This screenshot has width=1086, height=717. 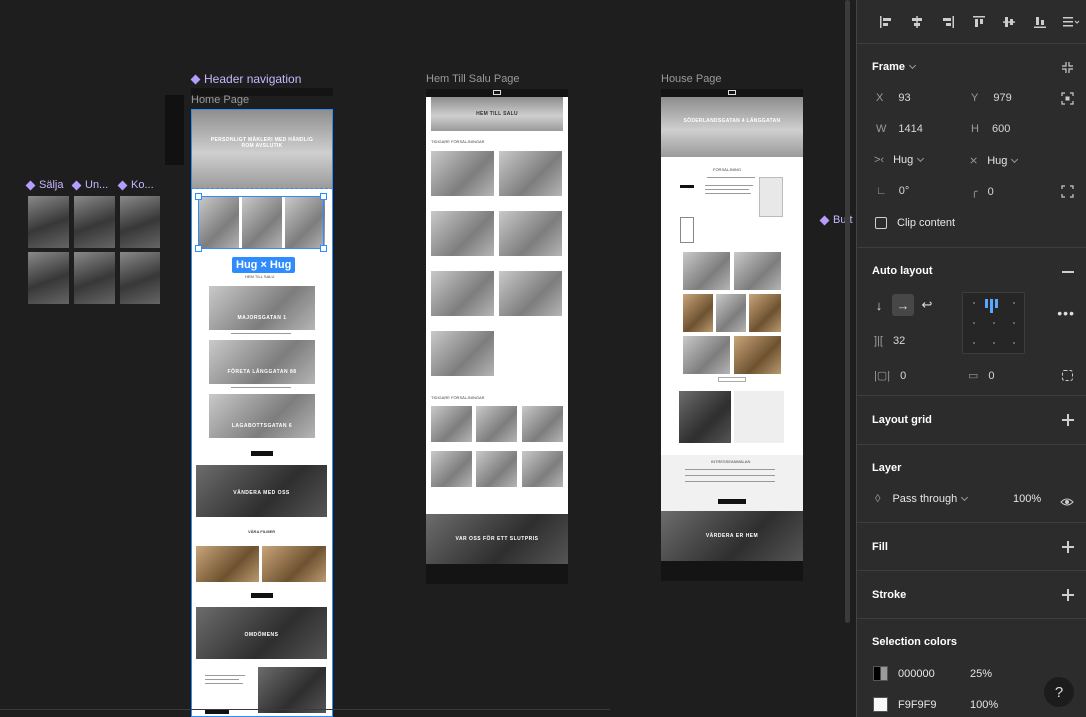 I want to click on rotation-field: ∟ 0°, so click(x=892, y=191).